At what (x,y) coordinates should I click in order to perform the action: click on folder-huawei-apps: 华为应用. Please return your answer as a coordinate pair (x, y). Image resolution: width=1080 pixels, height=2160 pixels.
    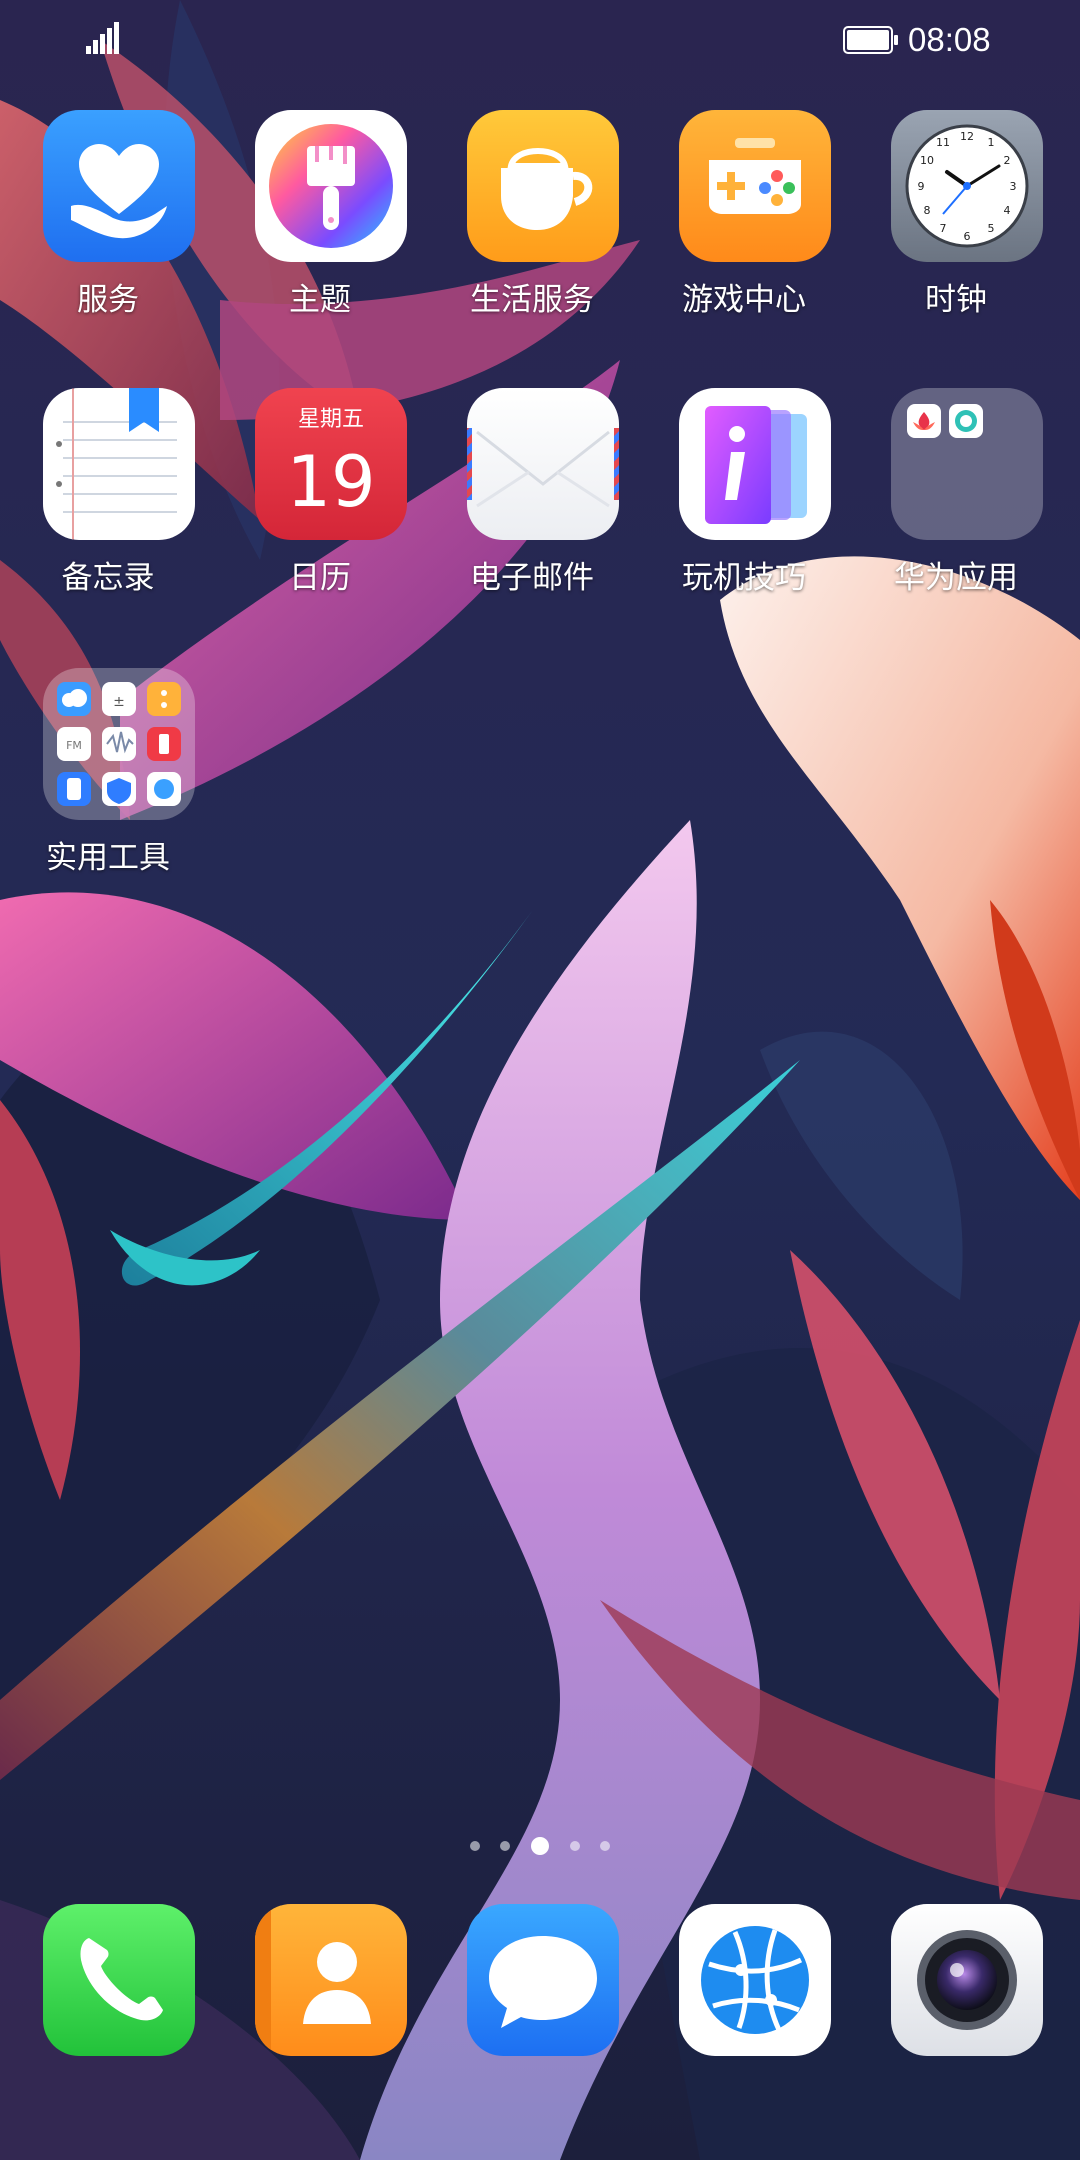
    Looking at the image, I should click on (956, 508).